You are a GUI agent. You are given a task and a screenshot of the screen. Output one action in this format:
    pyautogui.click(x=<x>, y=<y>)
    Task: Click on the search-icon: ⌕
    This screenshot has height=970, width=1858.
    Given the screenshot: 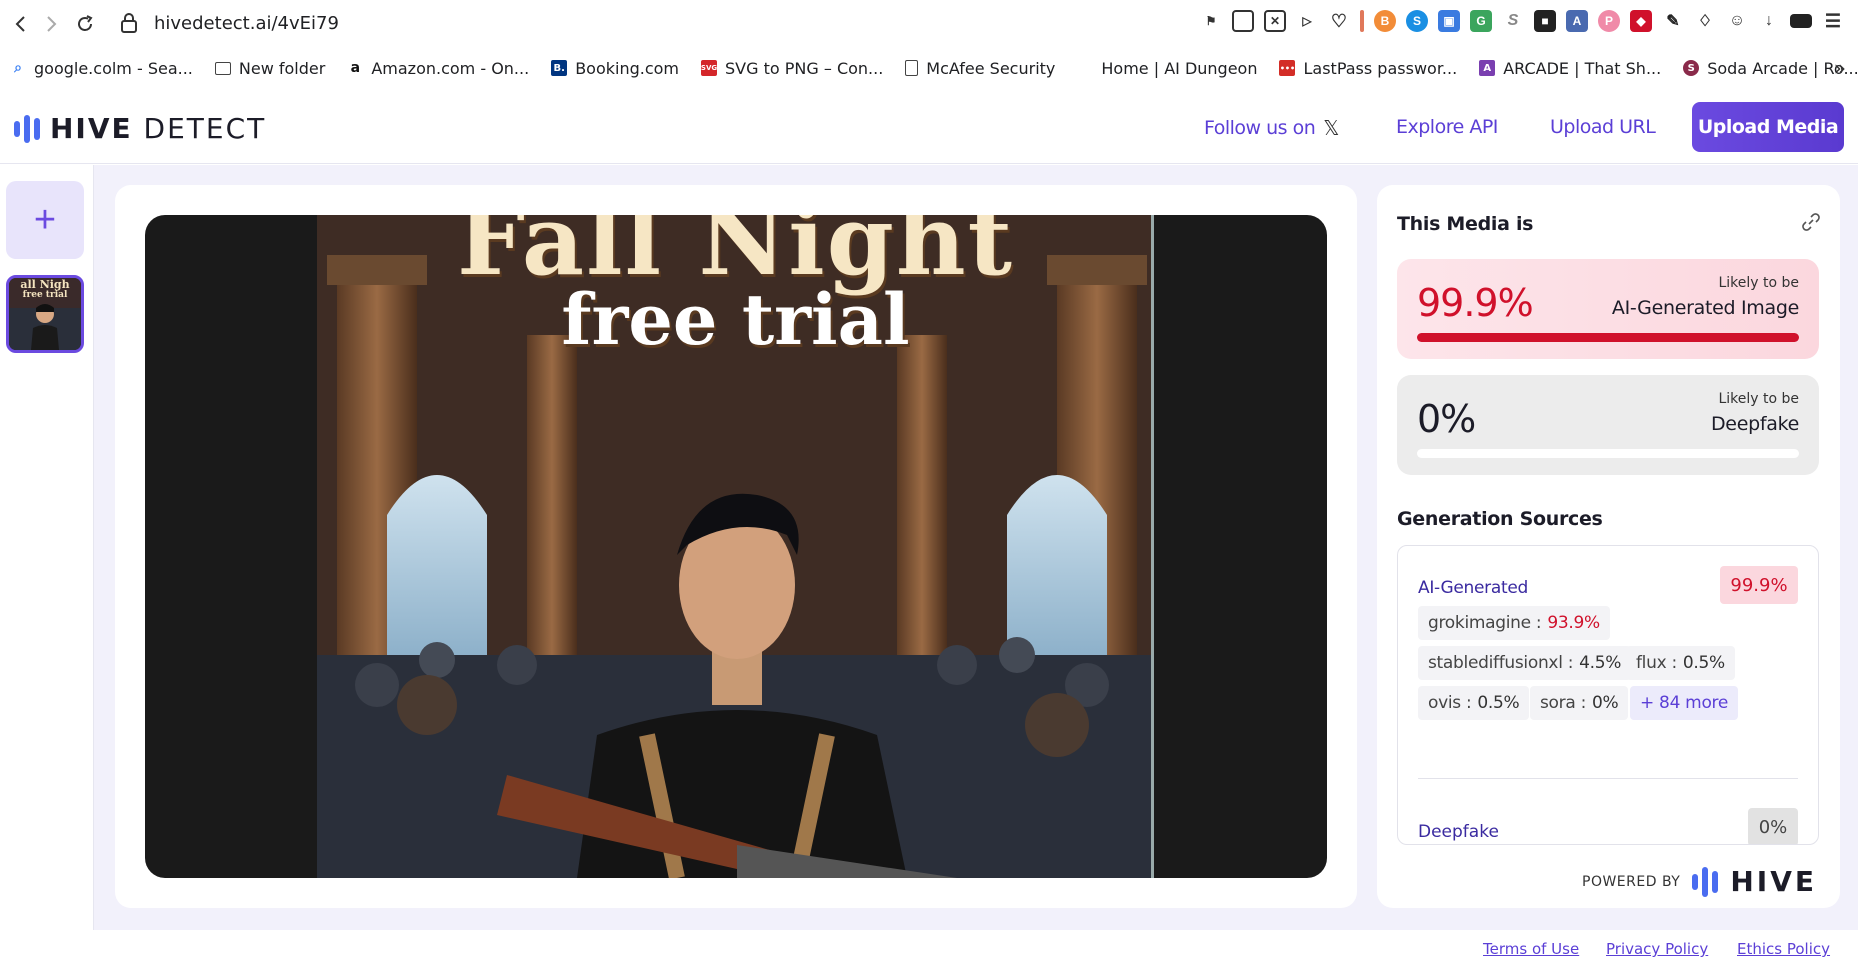 What is the action you would take?
    pyautogui.click(x=18, y=68)
    